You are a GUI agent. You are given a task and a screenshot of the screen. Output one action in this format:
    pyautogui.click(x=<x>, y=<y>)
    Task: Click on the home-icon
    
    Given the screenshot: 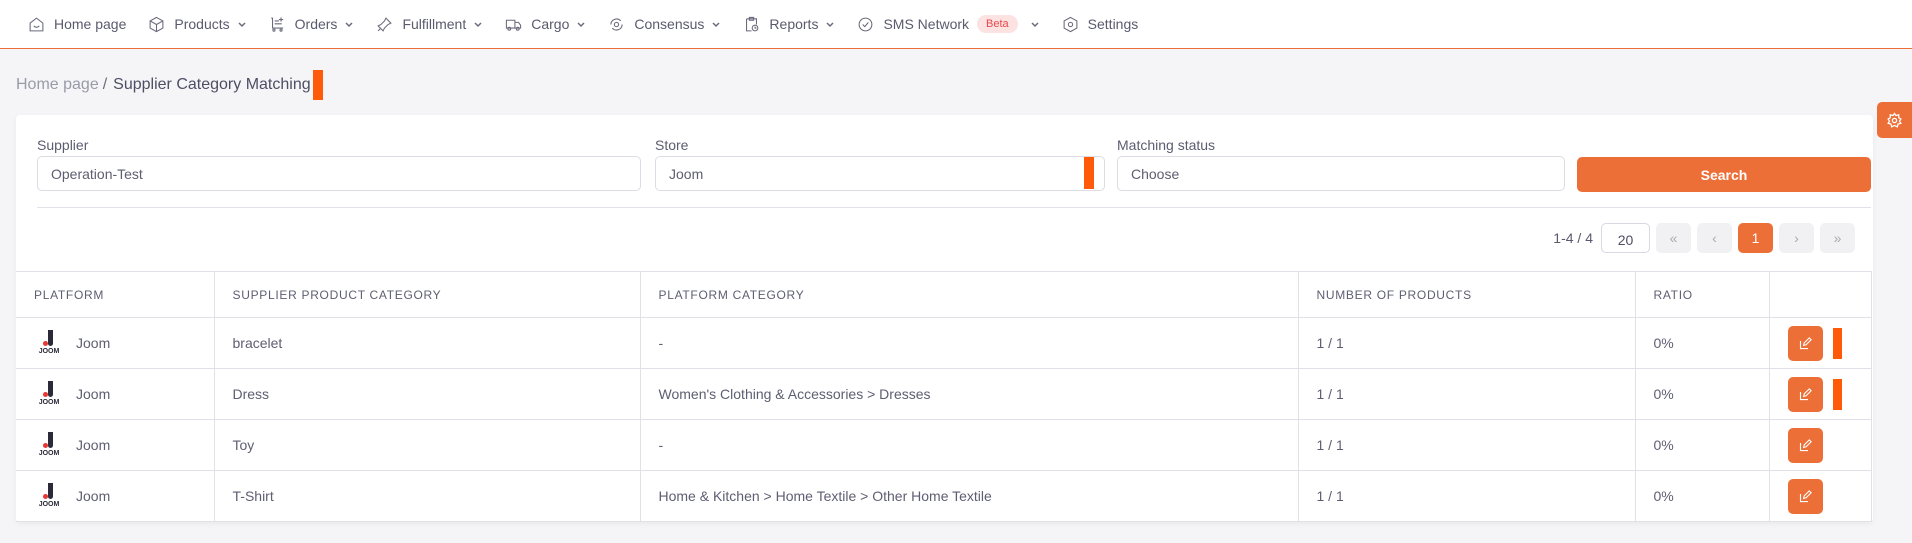 What is the action you would take?
    pyautogui.click(x=36, y=23)
    